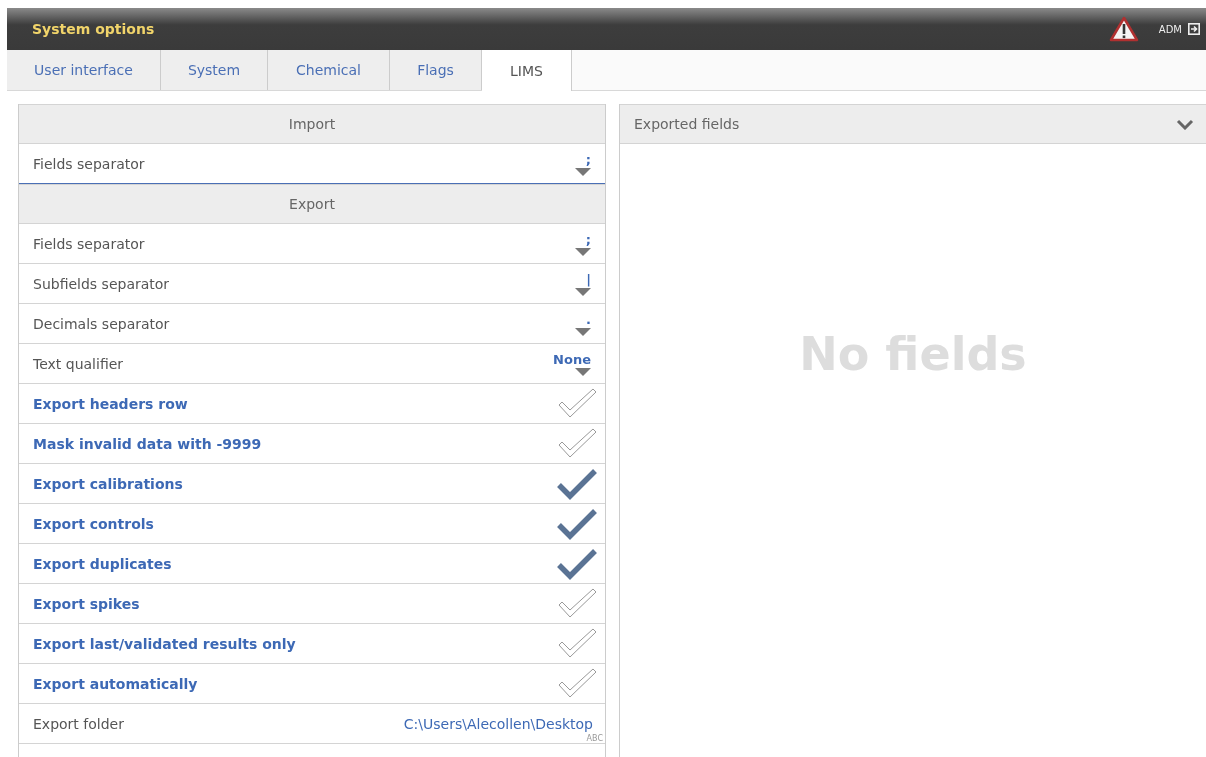  I want to click on option-label: Subfields separator, so click(101, 283).